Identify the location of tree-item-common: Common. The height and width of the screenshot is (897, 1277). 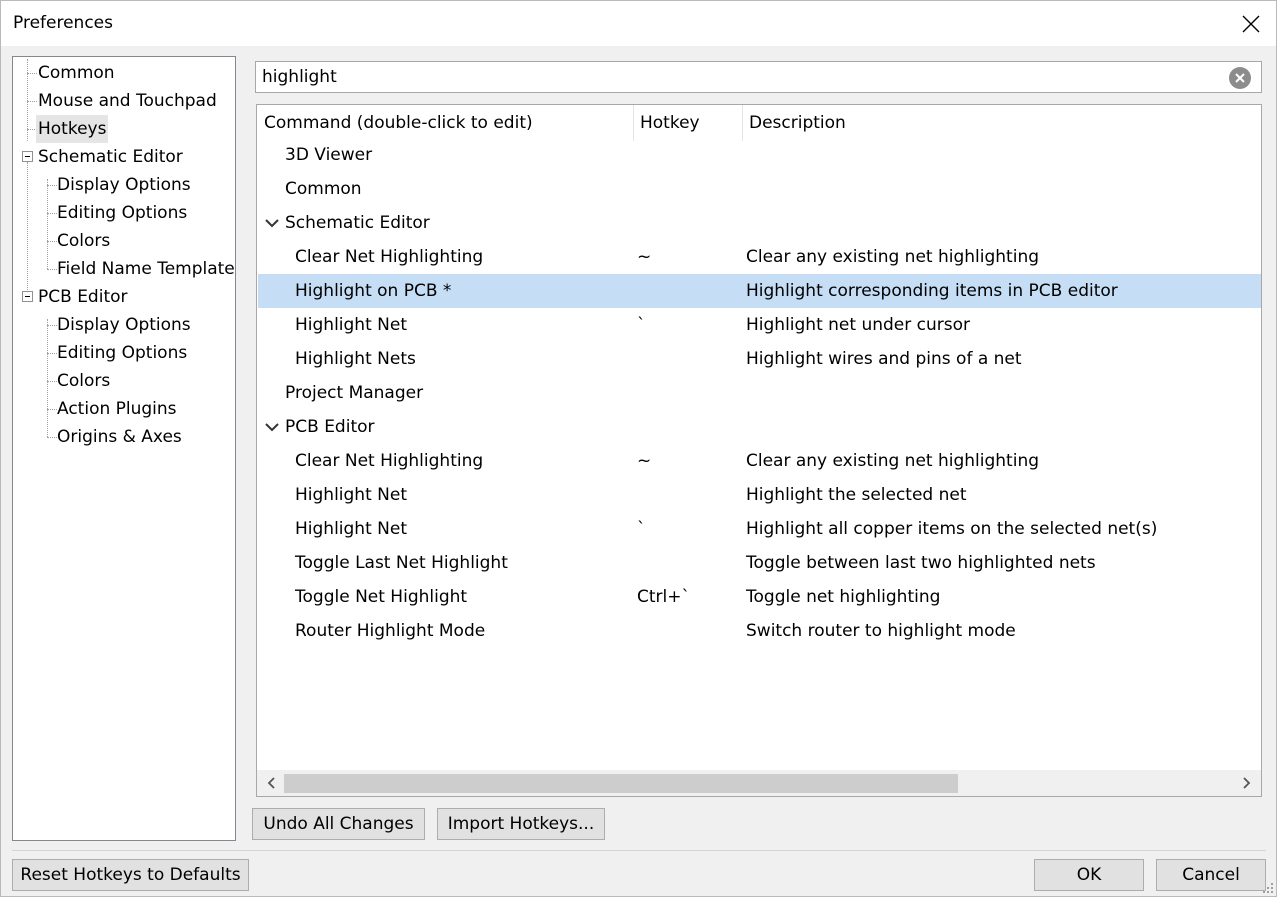
(76, 73).